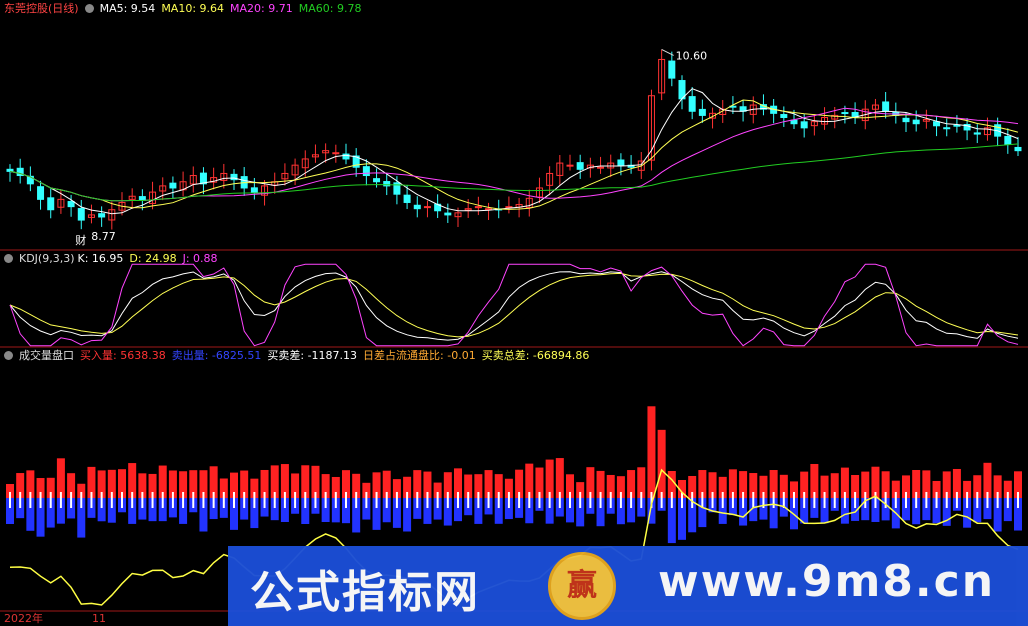  Describe the element at coordinates (127, 8) in the screenshot. I see `ma5-label: MA5: 9.54` at that location.